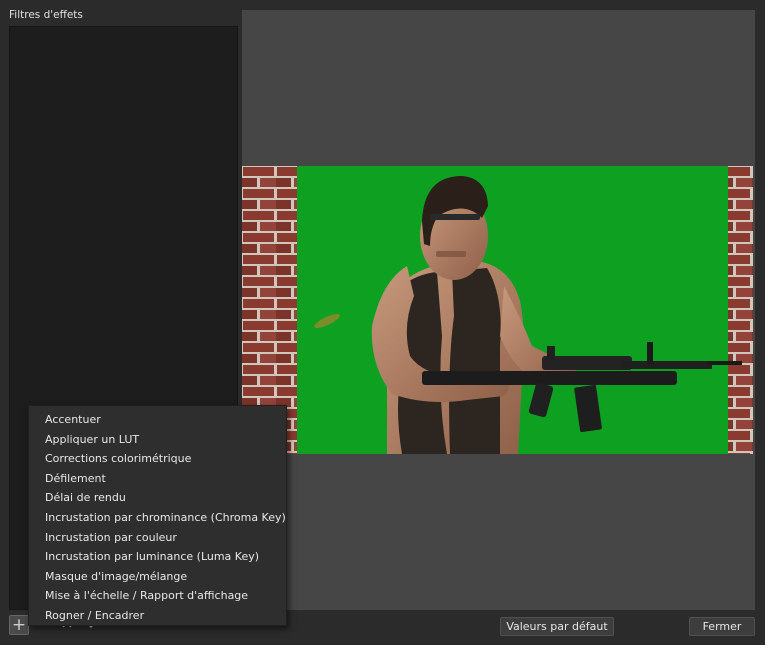 This screenshot has width=765, height=645. What do you see at coordinates (722, 626) in the screenshot?
I see `close-button: Fermer` at bounding box center [722, 626].